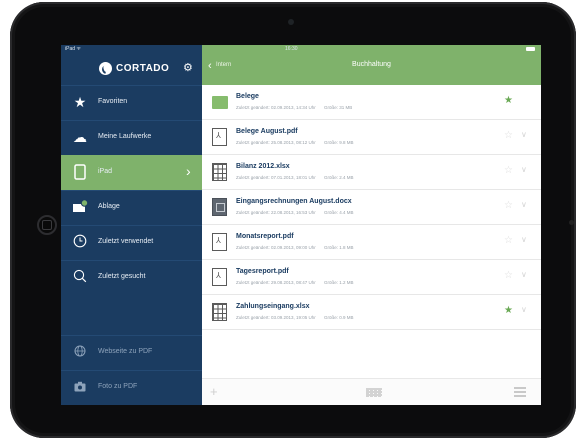  I want to click on sidebar-item-zuletzt-verwendet: Zuletzt verwendet, so click(131, 242).